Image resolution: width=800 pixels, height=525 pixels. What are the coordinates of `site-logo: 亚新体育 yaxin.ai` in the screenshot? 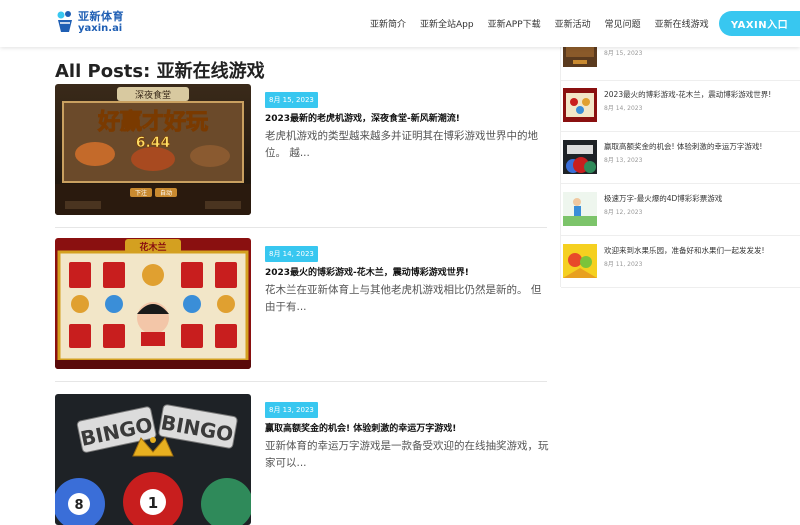 It's located at (90, 22).